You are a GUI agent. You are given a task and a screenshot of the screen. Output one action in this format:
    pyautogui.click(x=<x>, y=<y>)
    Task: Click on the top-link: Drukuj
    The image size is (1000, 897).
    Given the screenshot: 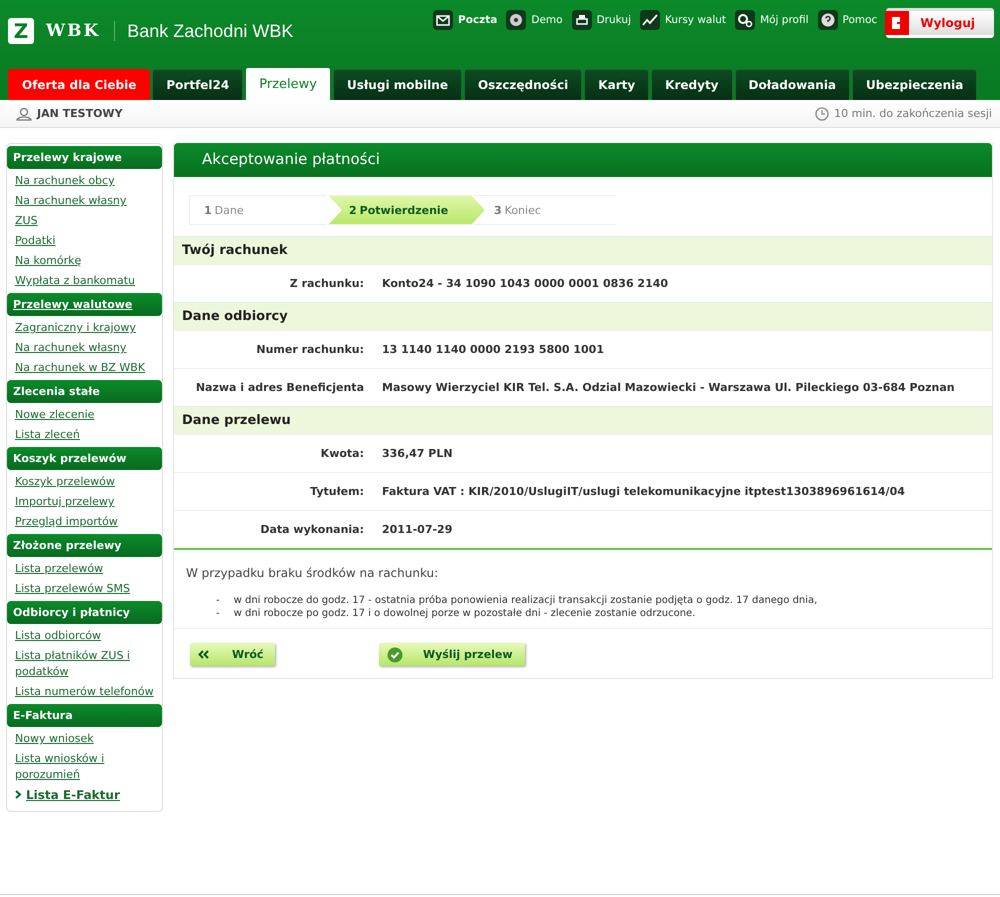 What is the action you would take?
    pyautogui.click(x=601, y=20)
    